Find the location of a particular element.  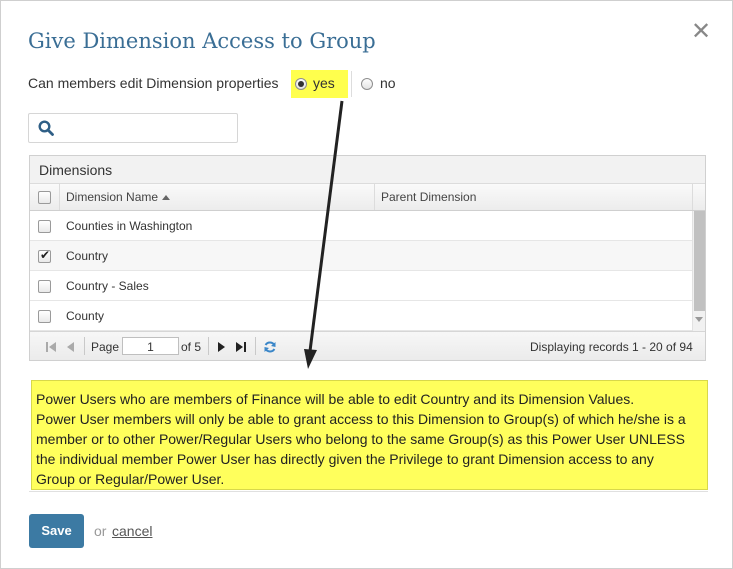

sort-ascending-icon is located at coordinates (166, 197).